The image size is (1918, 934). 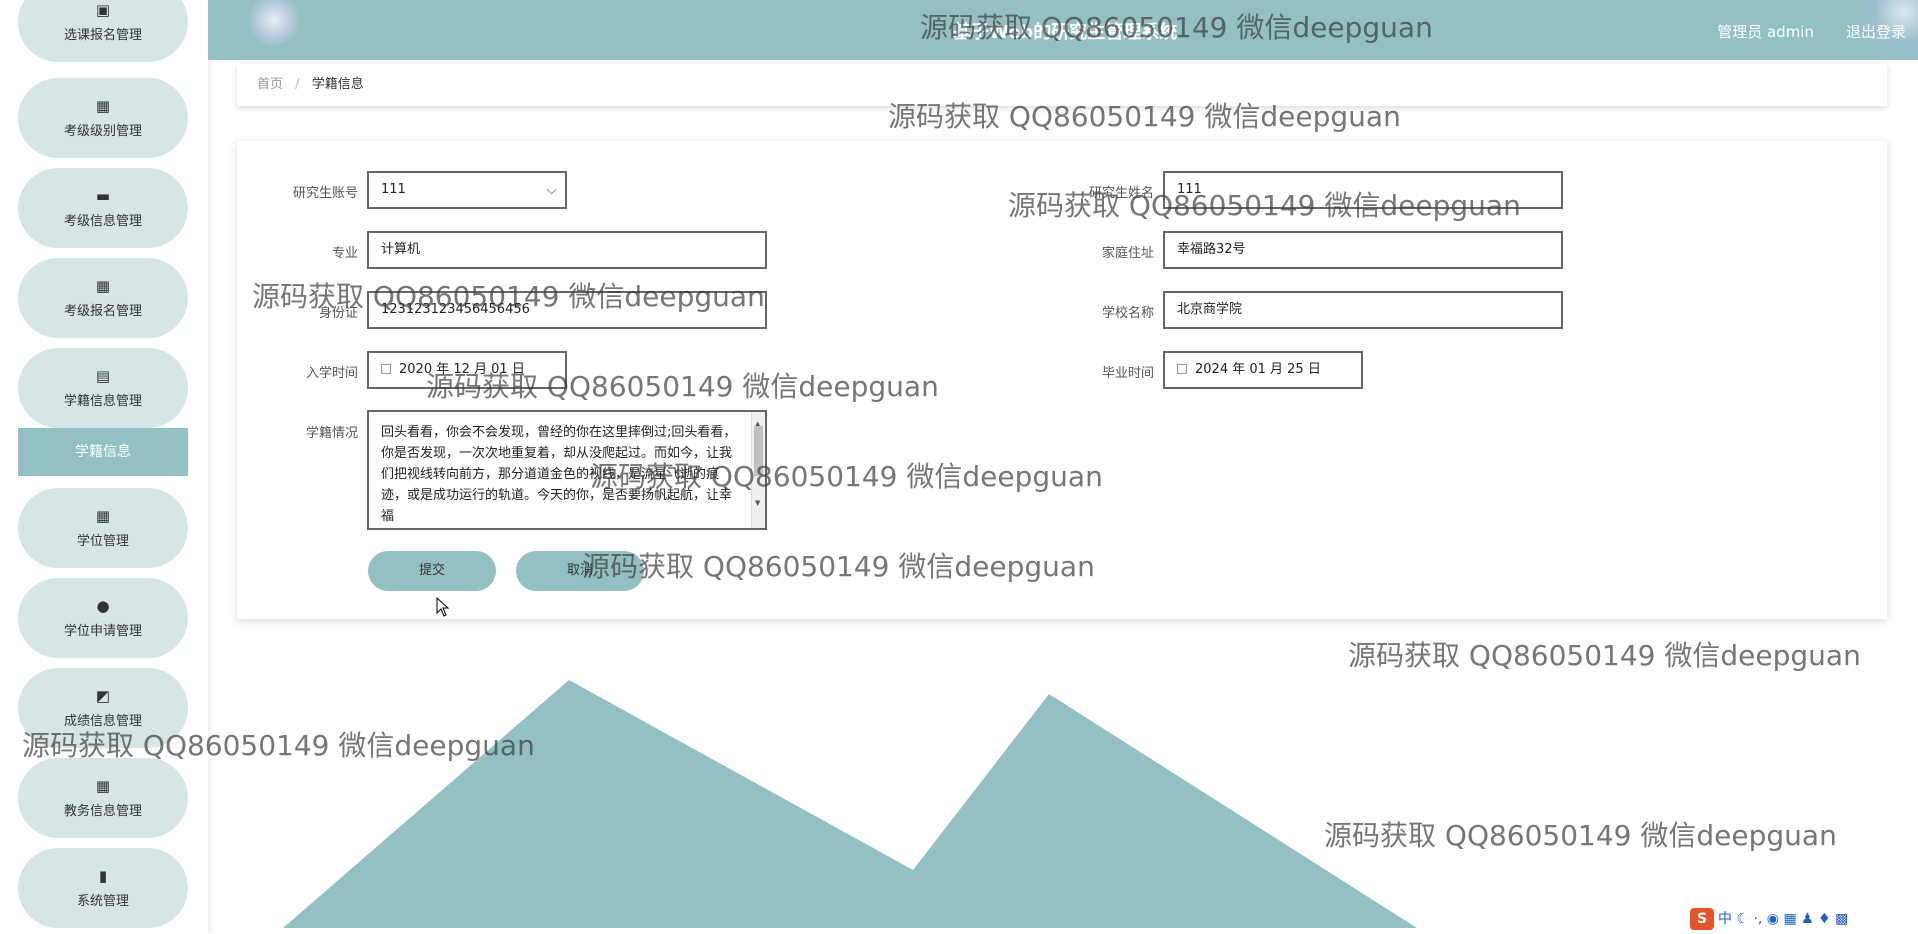 I want to click on sidebar-item-label: 考级报名管理, so click(x=102, y=311).